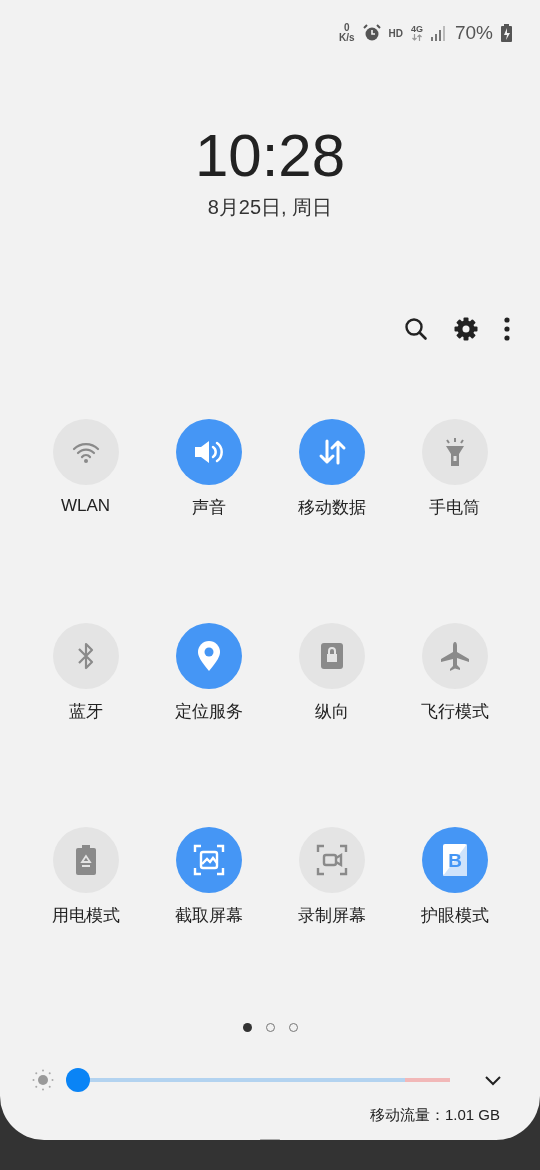 The image size is (540, 1170). What do you see at coordinates (434, 1115) in the screenshot?
I see `data-usage-text: 移动流量：1.01 GB` at bounding box center [434, 1115].